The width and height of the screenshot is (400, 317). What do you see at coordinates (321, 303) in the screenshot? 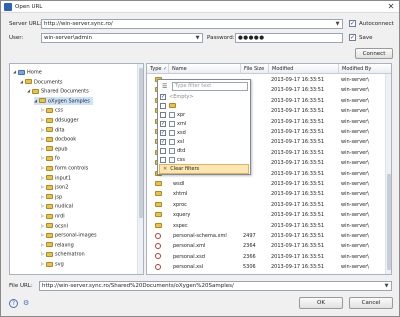
I see `ok-button: OK` at bounding box center [321, 303].